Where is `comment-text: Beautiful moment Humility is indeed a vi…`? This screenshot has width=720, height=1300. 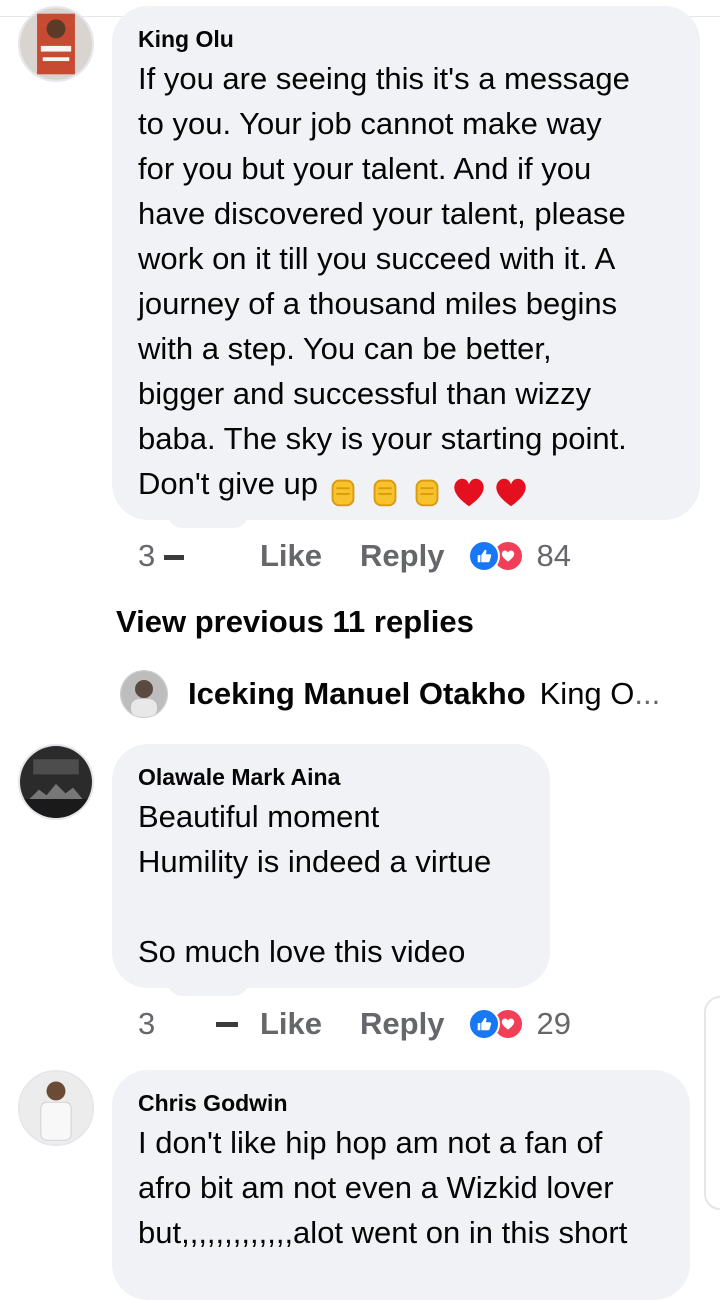 comment-text: Beautiful moment Humility is indeed a vi… is located at coordinates (315, 884).